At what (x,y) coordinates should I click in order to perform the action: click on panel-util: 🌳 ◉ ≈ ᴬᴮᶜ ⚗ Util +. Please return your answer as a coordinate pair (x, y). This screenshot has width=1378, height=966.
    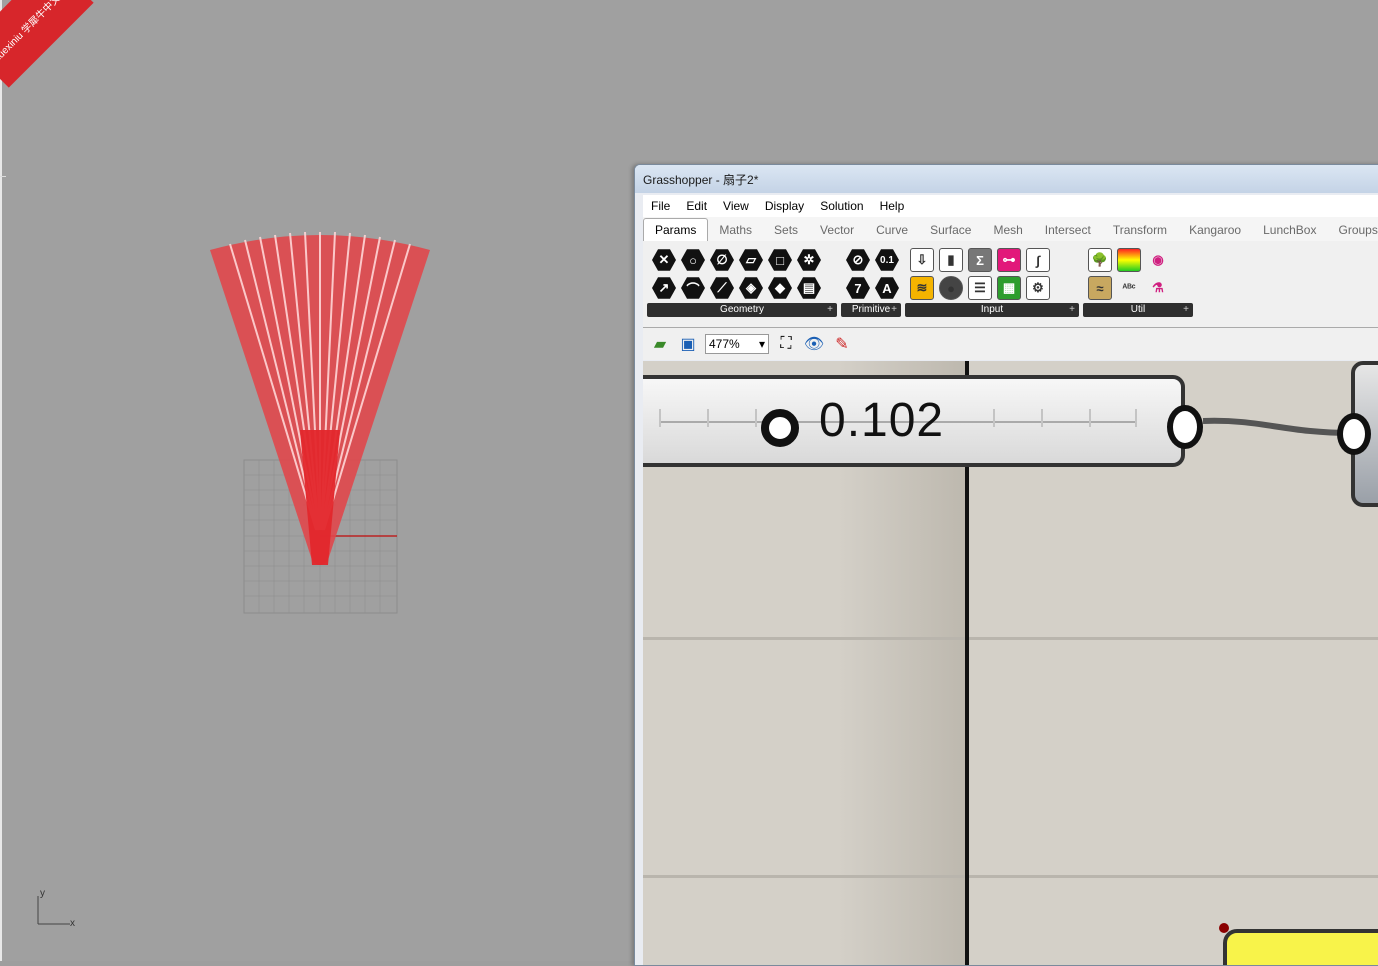
    Looking at the image, I should click on (1138, 281).